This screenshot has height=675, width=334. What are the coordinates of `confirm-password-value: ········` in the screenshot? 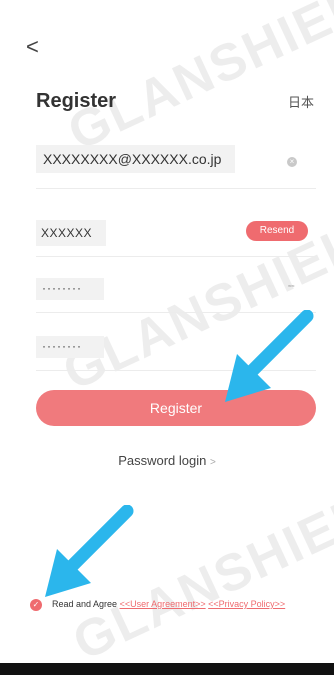 It's located at (62, 346).